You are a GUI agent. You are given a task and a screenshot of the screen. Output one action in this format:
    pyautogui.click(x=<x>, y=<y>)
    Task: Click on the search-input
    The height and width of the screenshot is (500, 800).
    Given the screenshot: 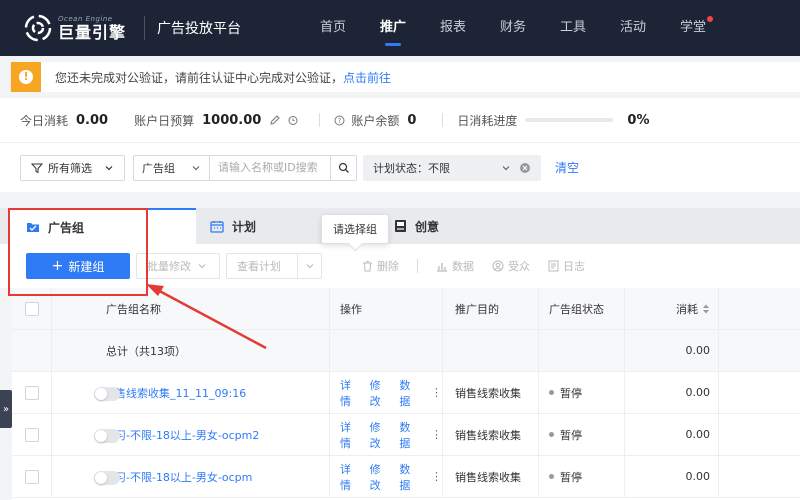 What is the action you would take?
    pyautogui.click(x=270, y=167)
    